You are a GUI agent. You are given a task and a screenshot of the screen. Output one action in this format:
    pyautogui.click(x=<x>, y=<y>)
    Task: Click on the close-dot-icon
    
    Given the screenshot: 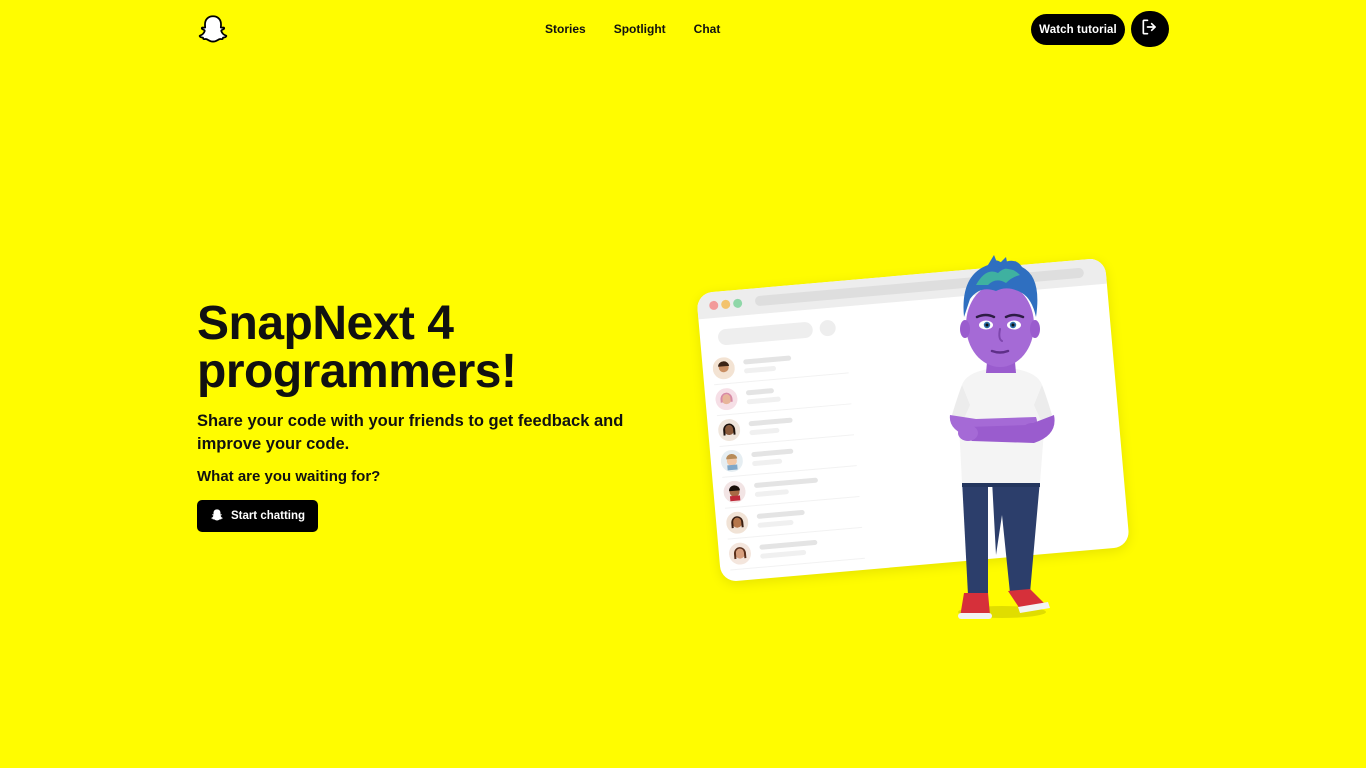 What is the action you would take?
    pyautogui.click(x=713, y=305)
    